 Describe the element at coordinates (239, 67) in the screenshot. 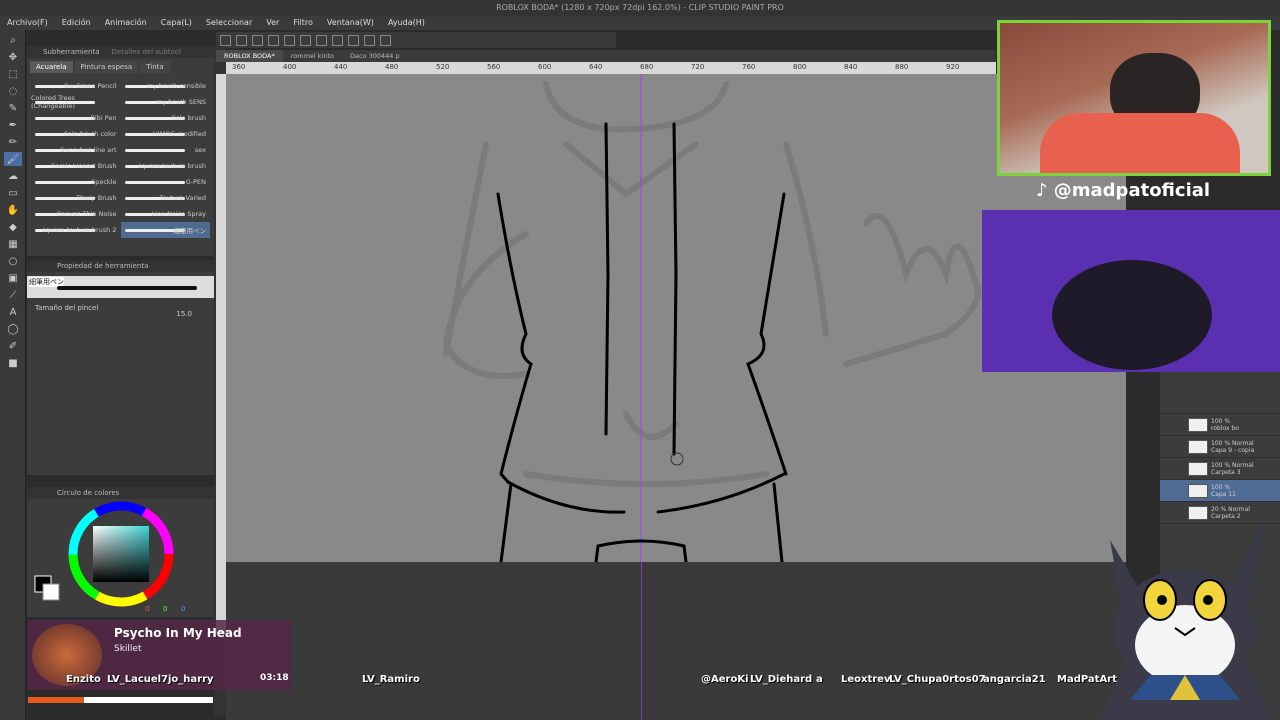

I see `ruler-tick-label: 360` at that location.